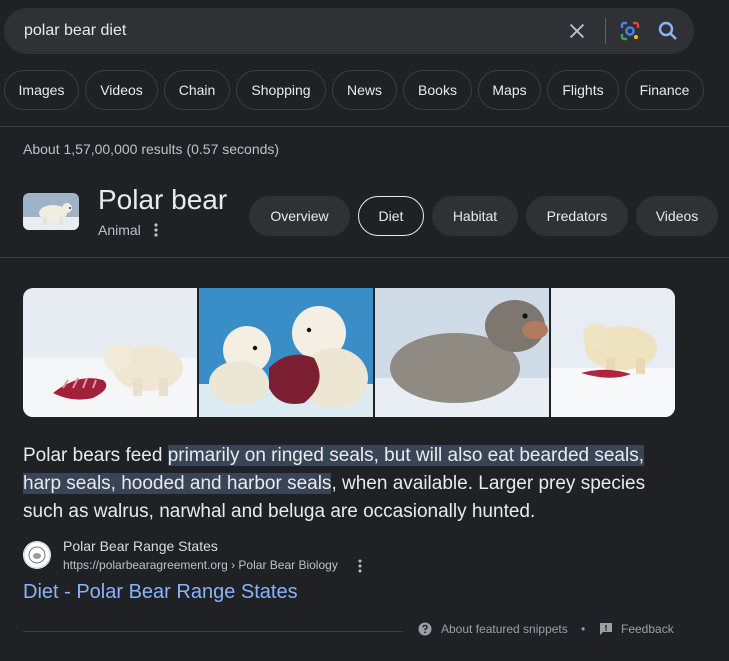 The height and width of the screenshot is (661, 729). What do you see at coordinates (299, 216) in the screenshot?
I see `tab-overview: Overview` at bounding box center [299, 216].